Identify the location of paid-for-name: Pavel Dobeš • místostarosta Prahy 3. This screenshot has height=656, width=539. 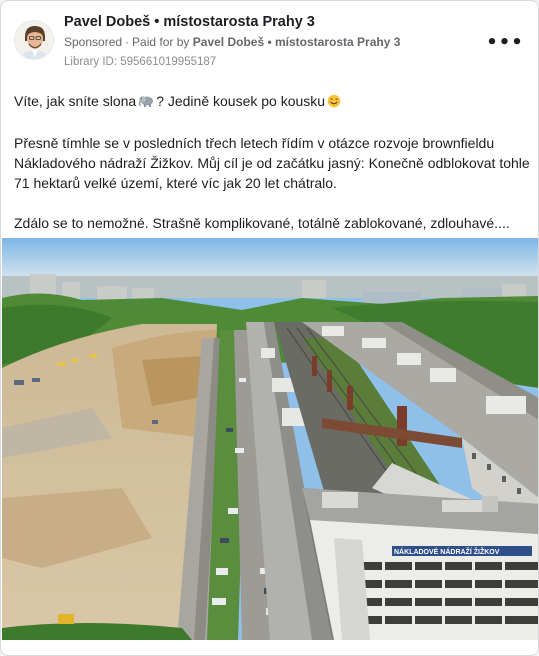
(297, 42).